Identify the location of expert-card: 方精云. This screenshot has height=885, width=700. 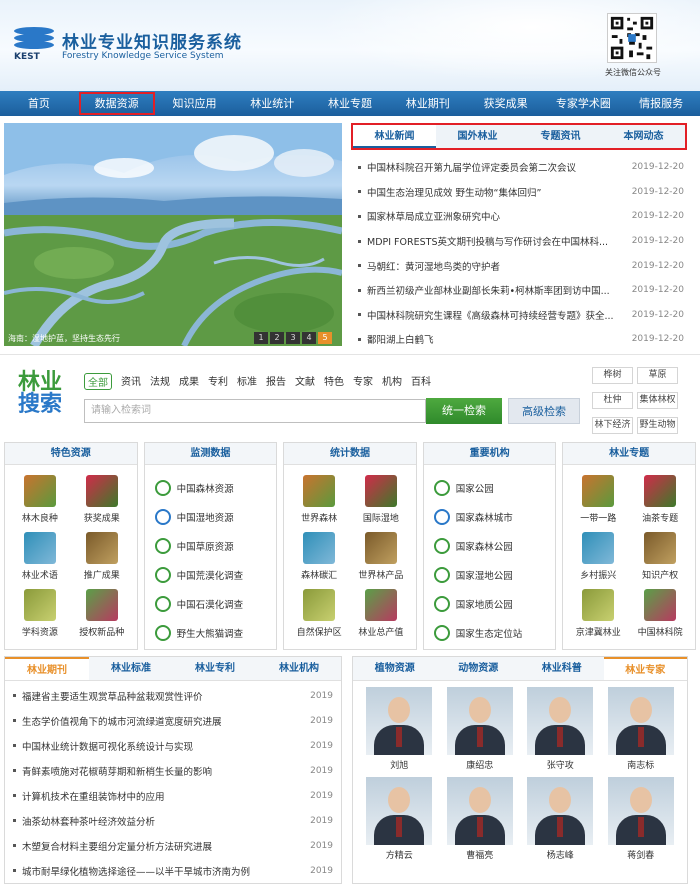
(399, 818).